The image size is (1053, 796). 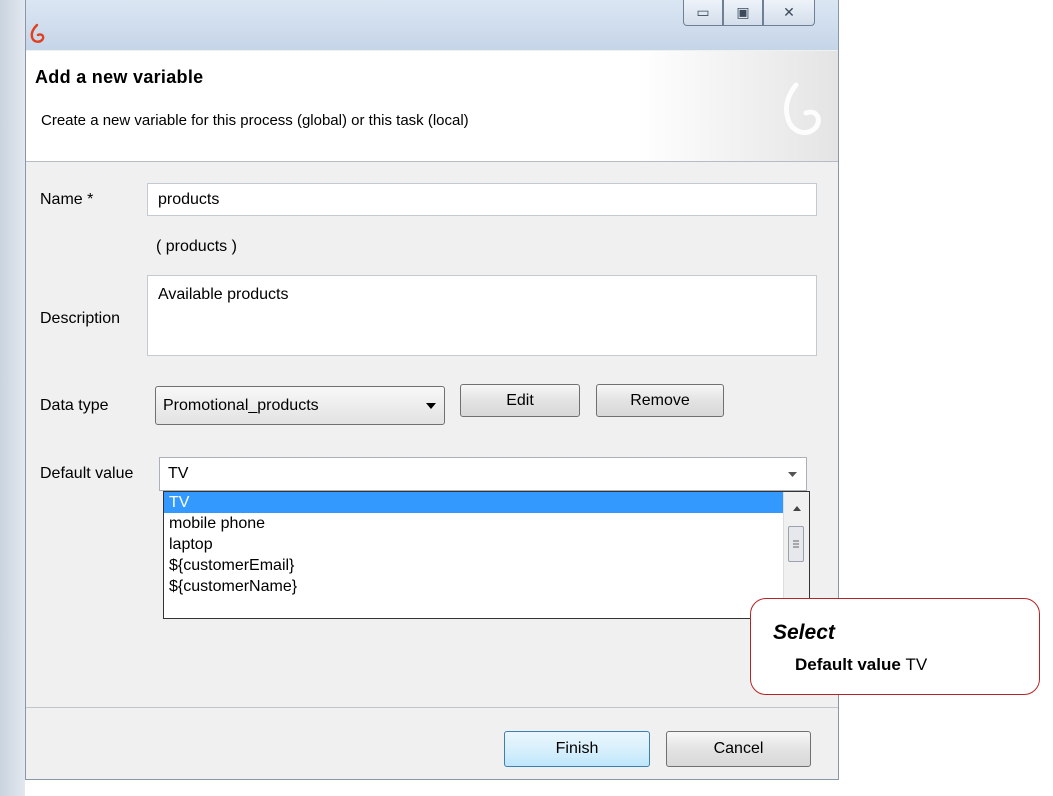 I want to click on data-type-select: Promotional_products, so click(x=300, y=405).